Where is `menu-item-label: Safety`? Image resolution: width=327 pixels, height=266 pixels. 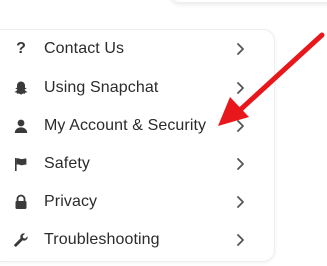 menu-item-label: Safety is located at coordinates (67, 163).